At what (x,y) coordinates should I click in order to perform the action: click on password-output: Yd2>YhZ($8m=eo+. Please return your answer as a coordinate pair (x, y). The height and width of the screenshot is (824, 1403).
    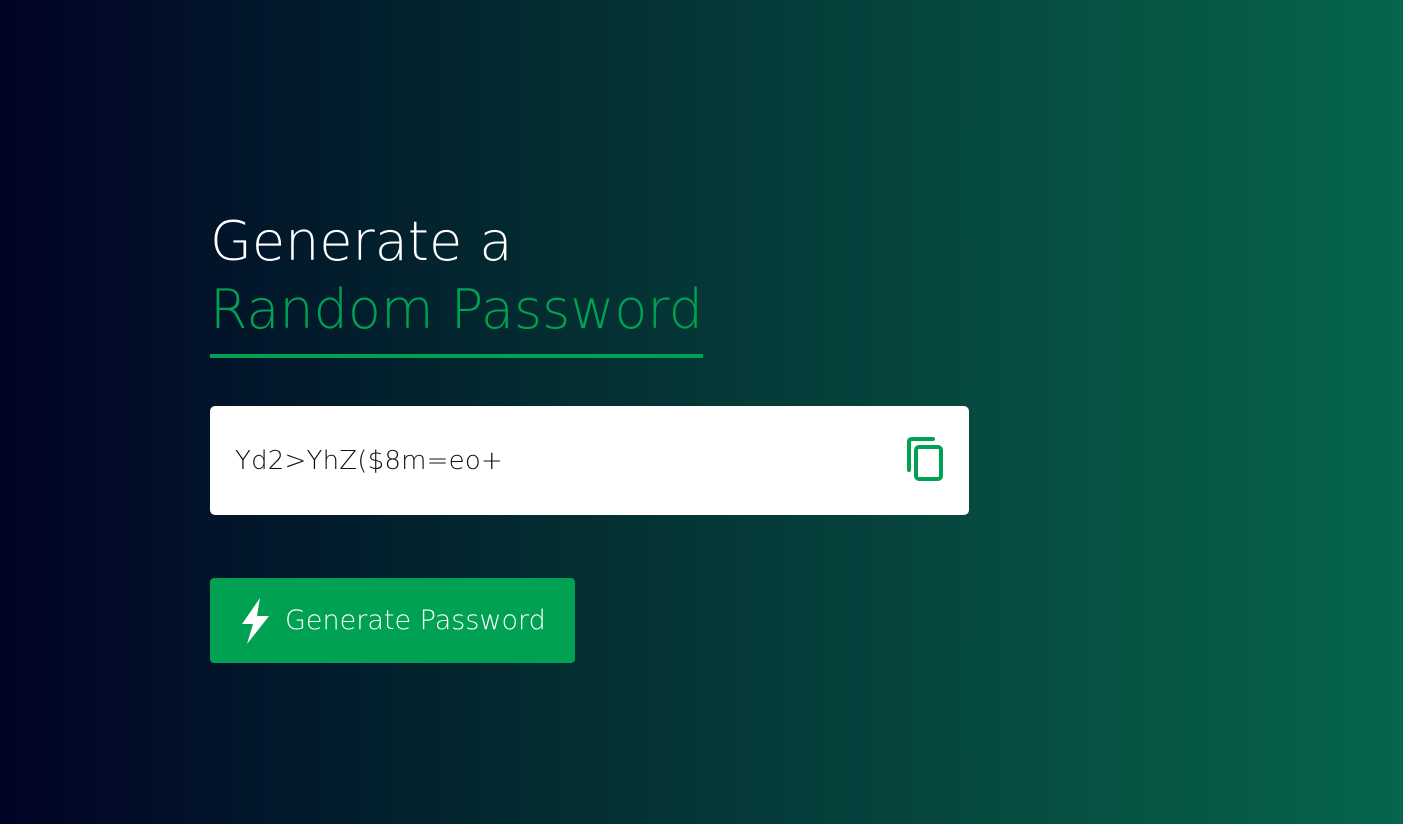
    Looking at the image, I should click on (369, 461).